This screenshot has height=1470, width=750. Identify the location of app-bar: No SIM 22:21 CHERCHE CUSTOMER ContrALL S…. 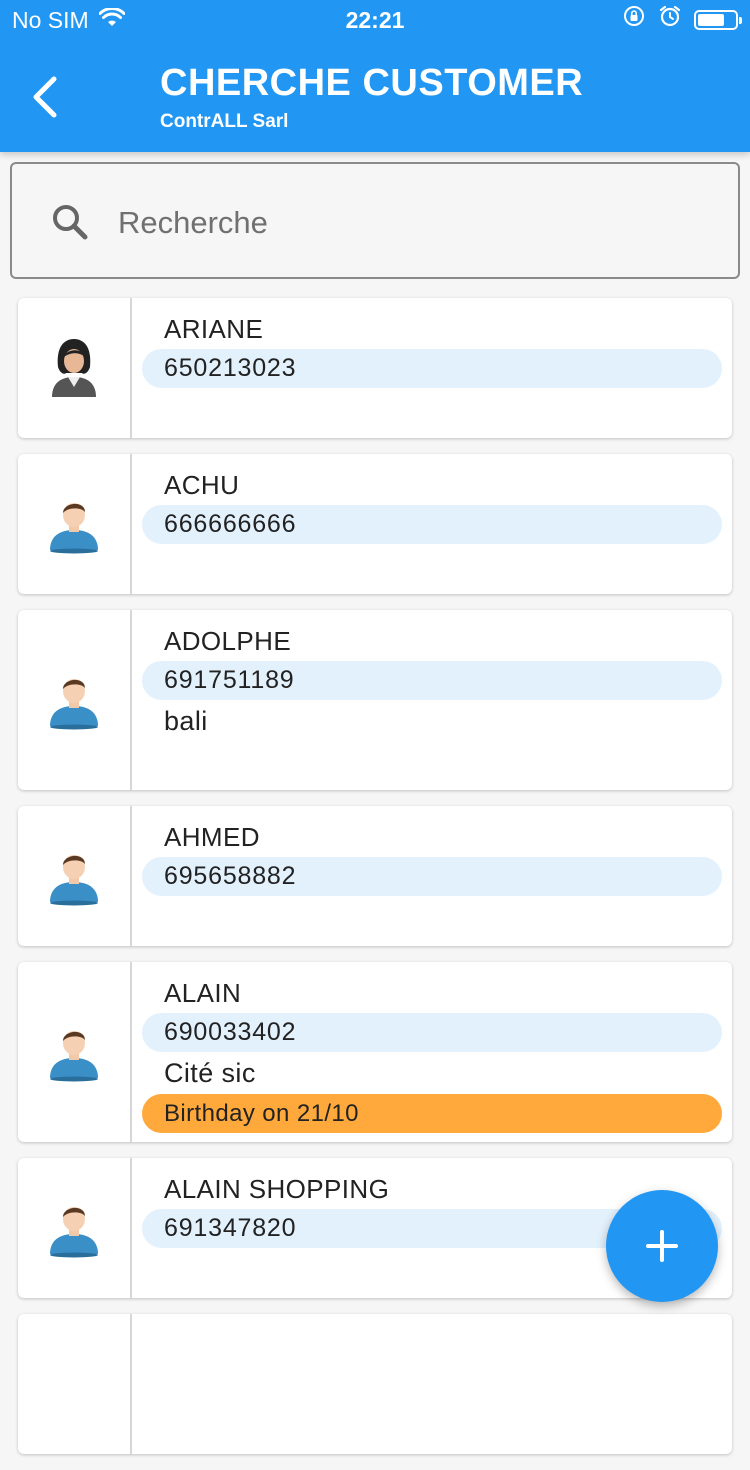
(375, 76).